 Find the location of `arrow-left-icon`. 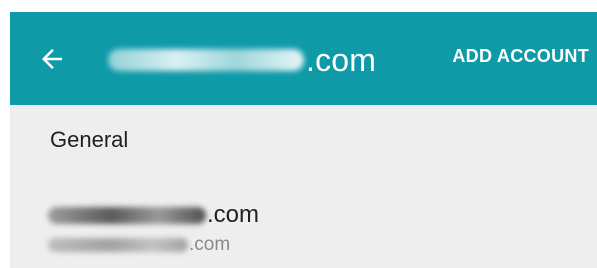

arrow-left-icon is located at coordinates (52, 59).